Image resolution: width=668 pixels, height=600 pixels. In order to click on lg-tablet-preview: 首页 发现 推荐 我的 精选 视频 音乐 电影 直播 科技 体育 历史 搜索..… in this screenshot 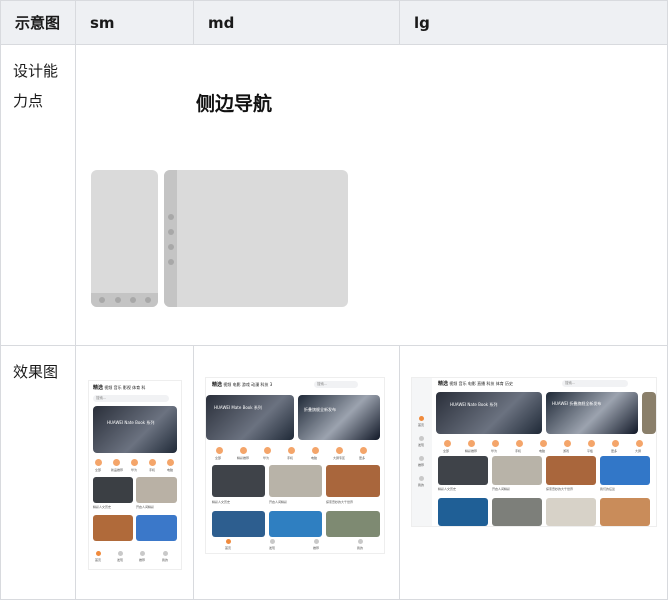, I will do `click(534, 452)`.